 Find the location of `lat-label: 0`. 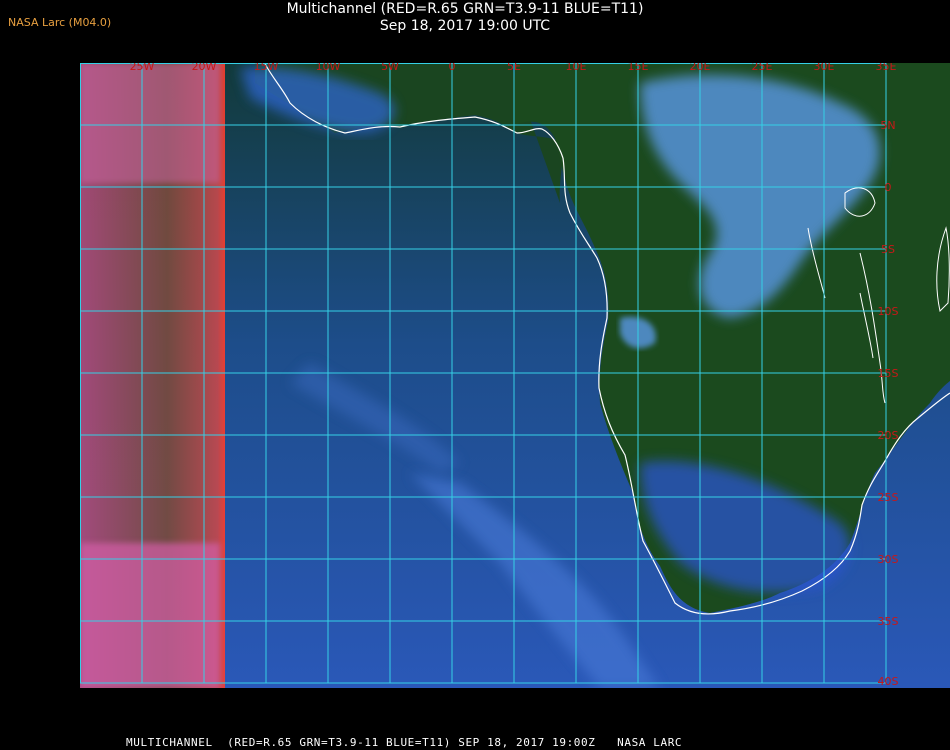

lat-label: 0 is located at coordinates (888, 187).